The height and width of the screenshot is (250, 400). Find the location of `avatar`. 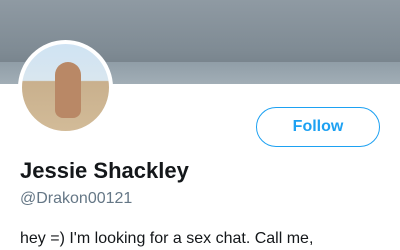

avatar is located at coordinates (65, 87).